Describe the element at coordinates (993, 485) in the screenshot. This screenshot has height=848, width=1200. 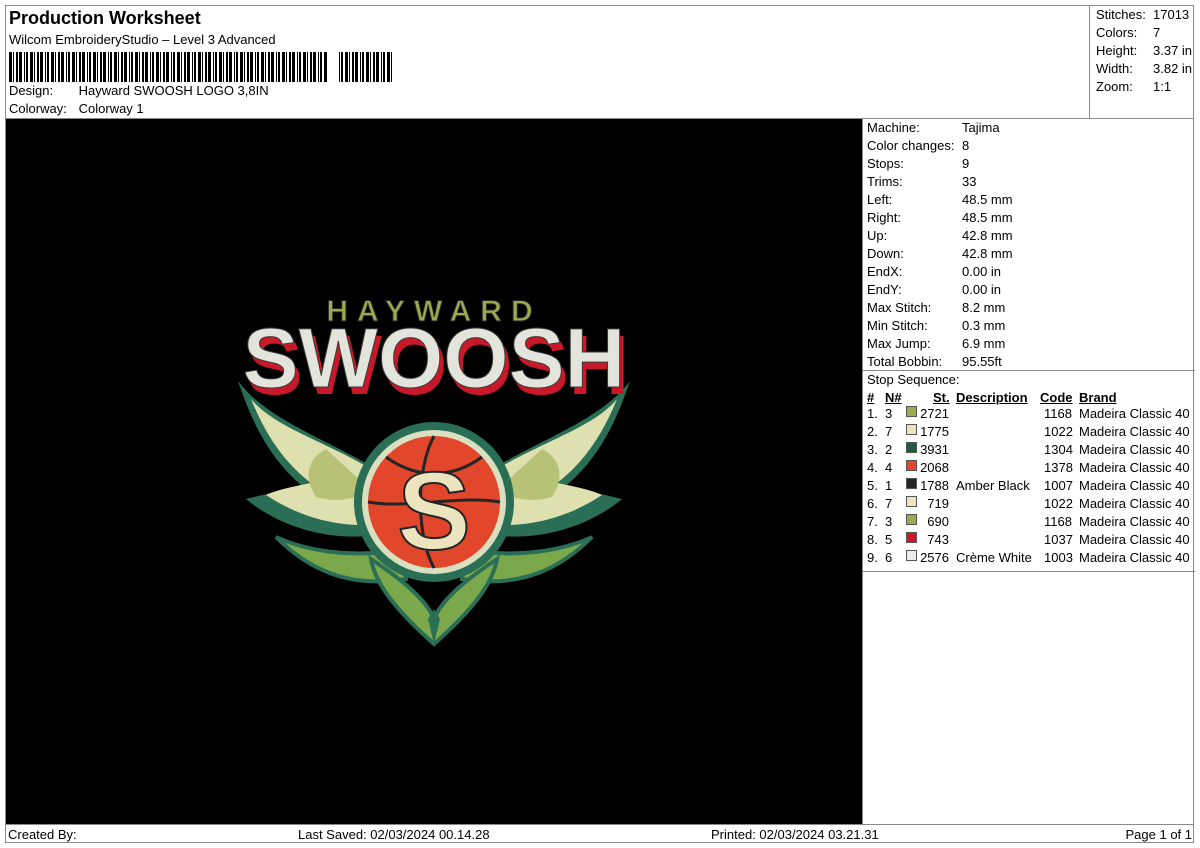
I see `stop-description: Amber Black` at that location.